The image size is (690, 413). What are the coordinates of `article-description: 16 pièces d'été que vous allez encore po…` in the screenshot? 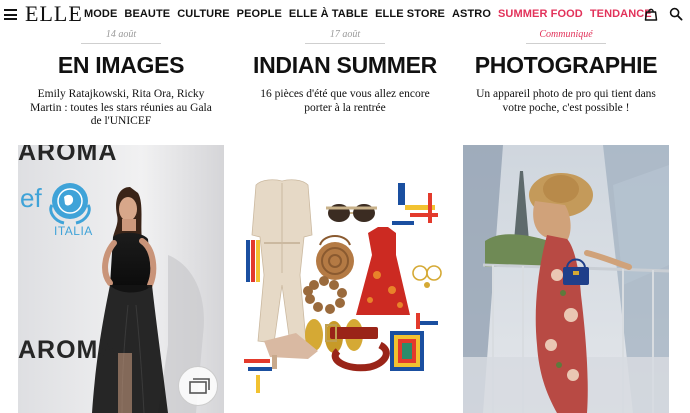 It's located at (345, 116).